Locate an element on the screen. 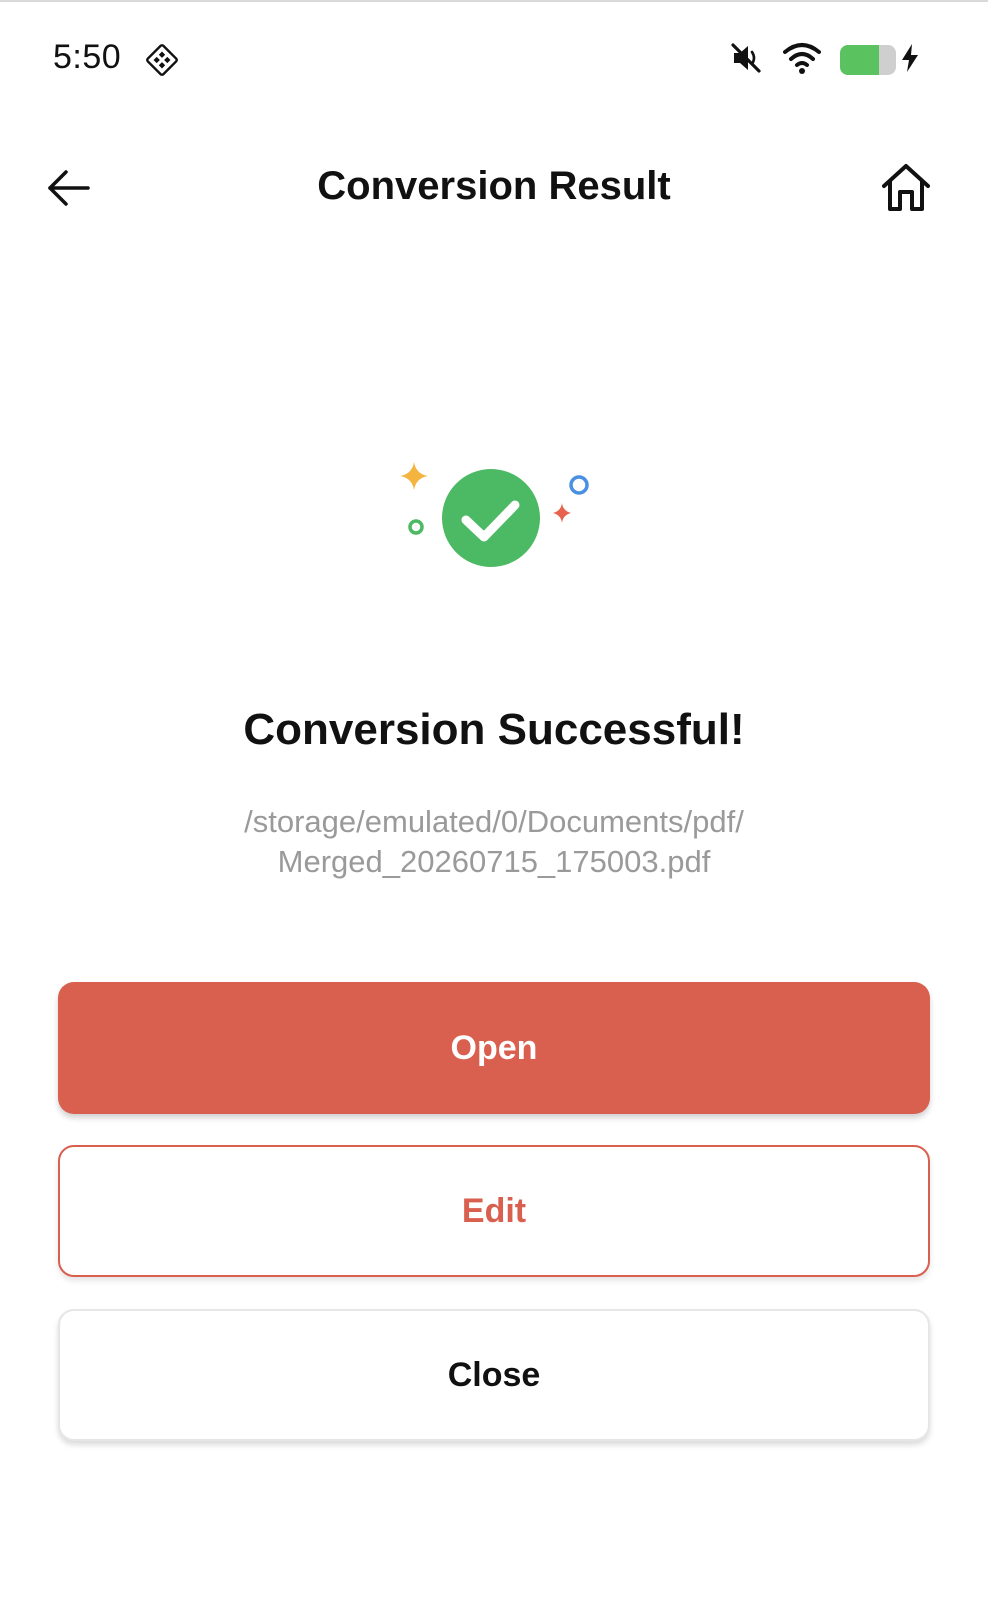  sparkle-star-red is located at coordinates (562, 513).